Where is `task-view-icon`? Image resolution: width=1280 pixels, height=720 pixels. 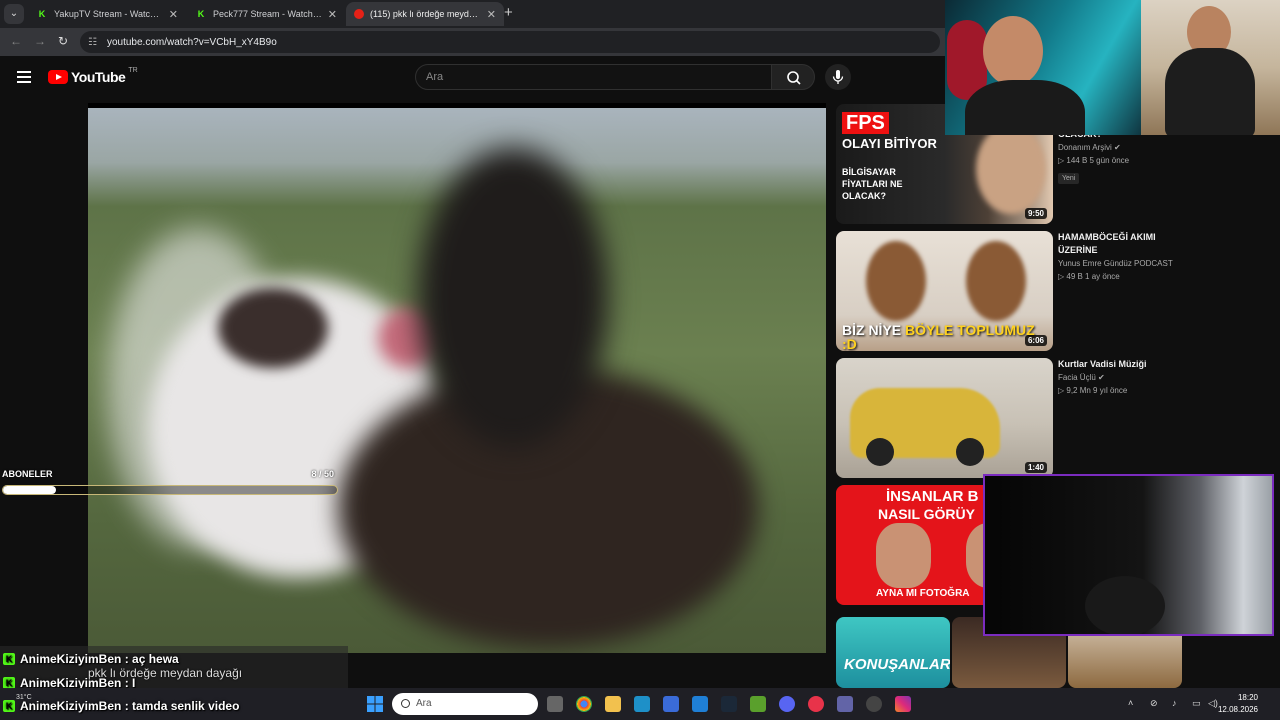
task-view-icon is located at coordinates (555, 704).